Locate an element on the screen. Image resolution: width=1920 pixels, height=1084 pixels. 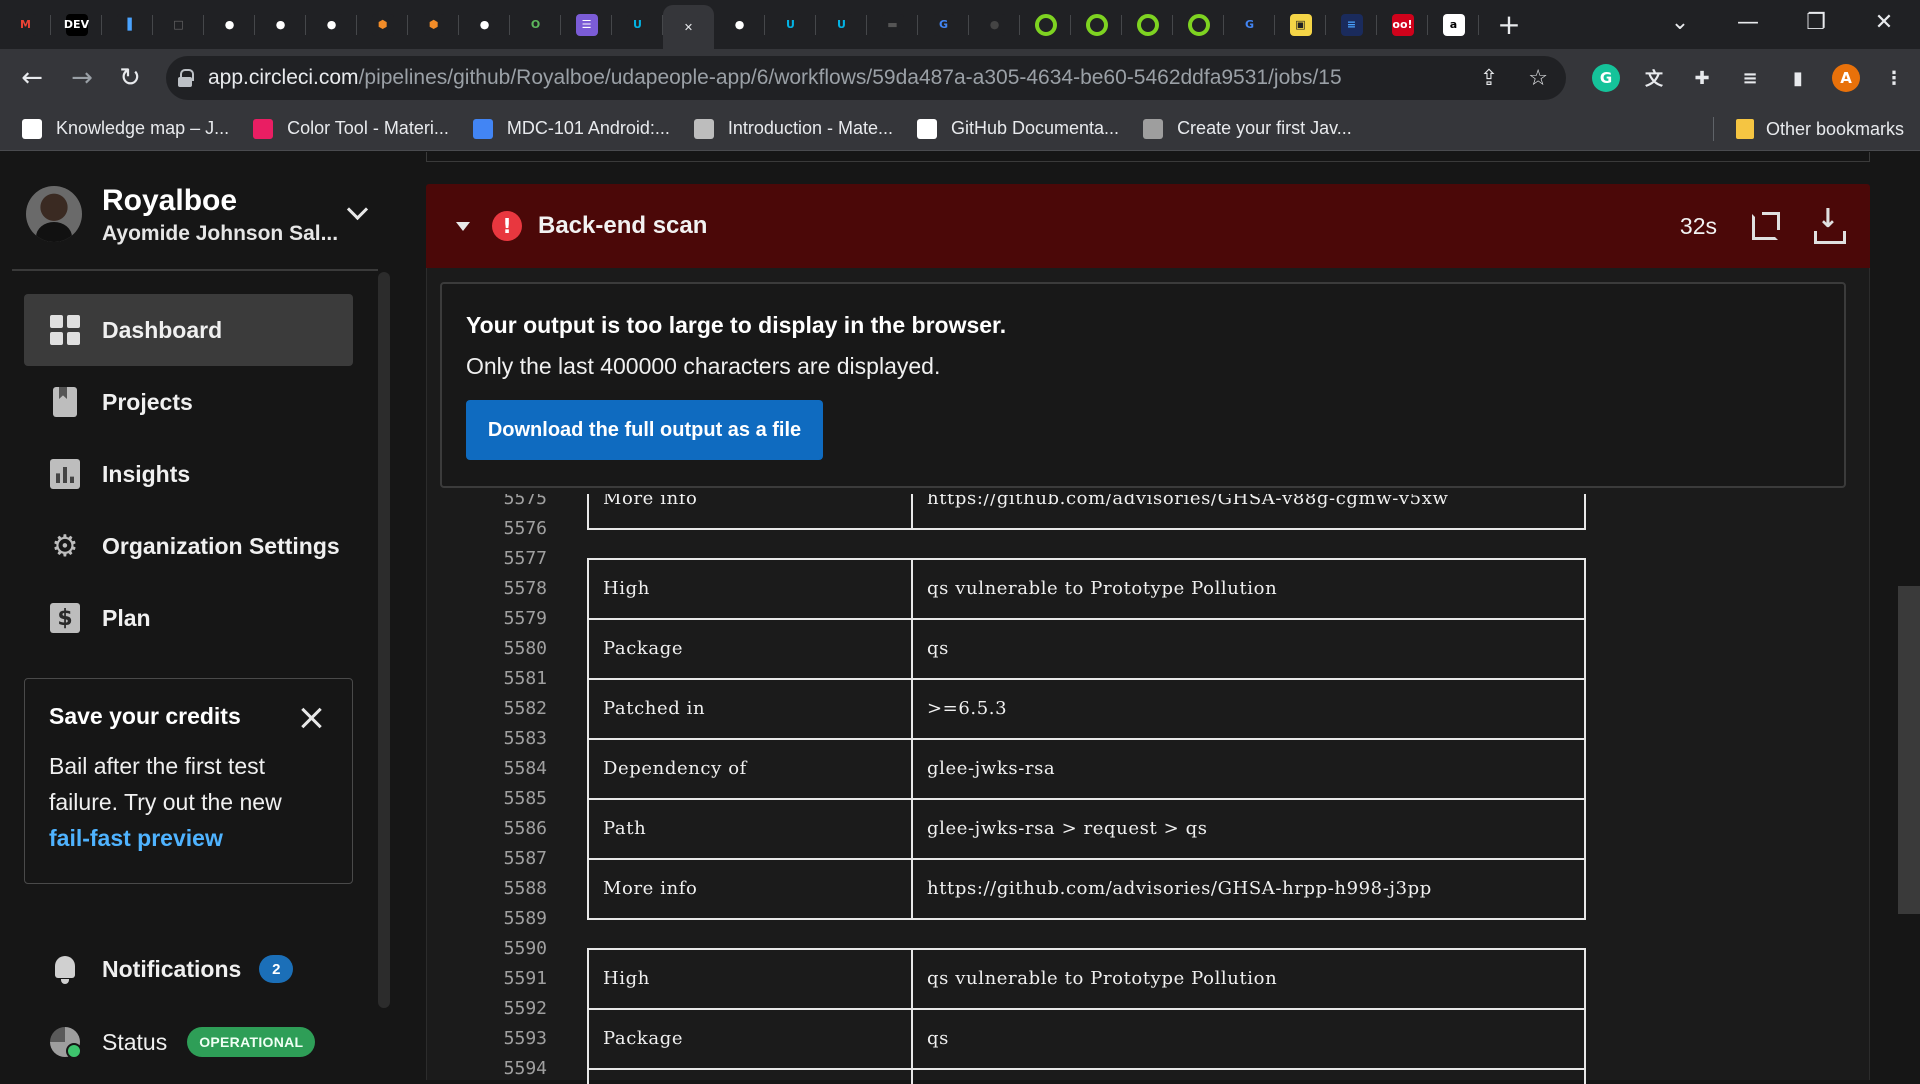
download-icon is located at coordinates (1829, 224).